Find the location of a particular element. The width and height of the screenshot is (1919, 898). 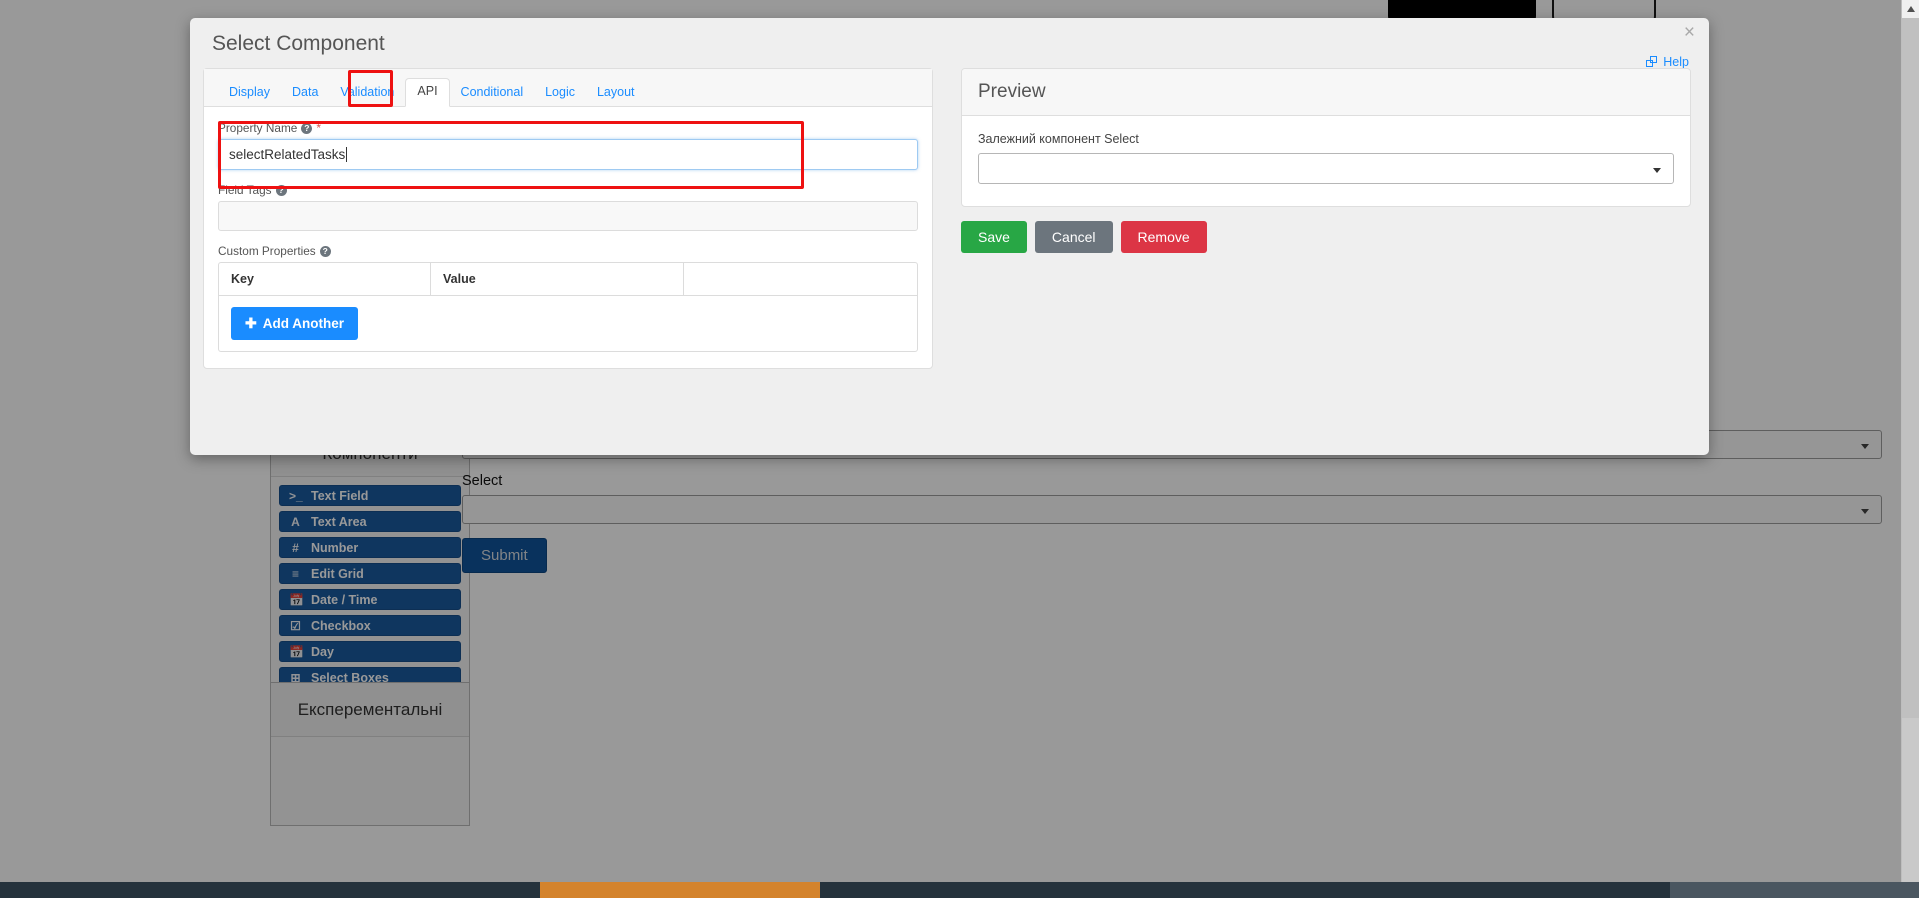

field-tags-input is located at coordinates (568, 216).